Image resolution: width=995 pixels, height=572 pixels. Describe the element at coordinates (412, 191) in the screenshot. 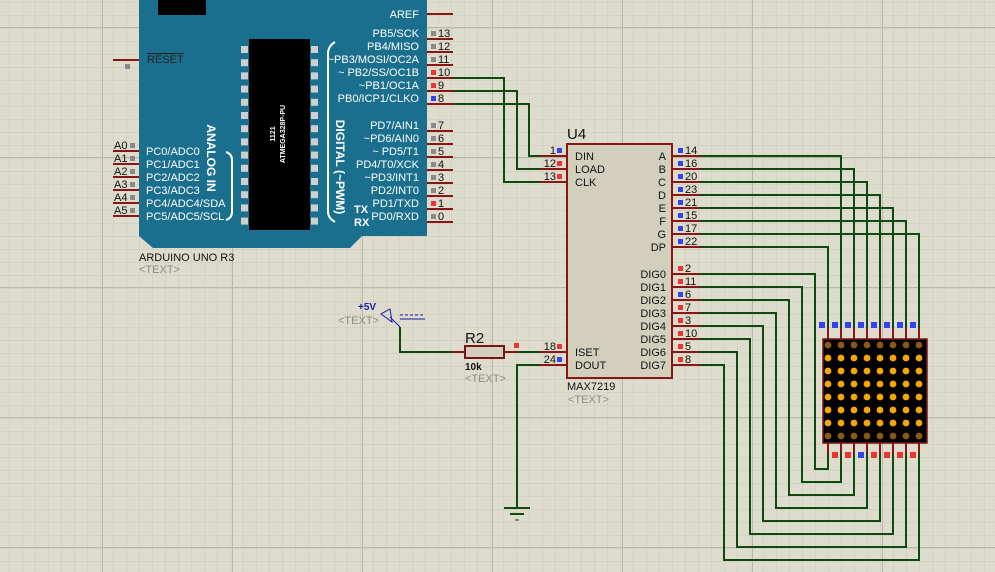

I see `arduino-pin-2: 2 PD2/INT0` at that location.